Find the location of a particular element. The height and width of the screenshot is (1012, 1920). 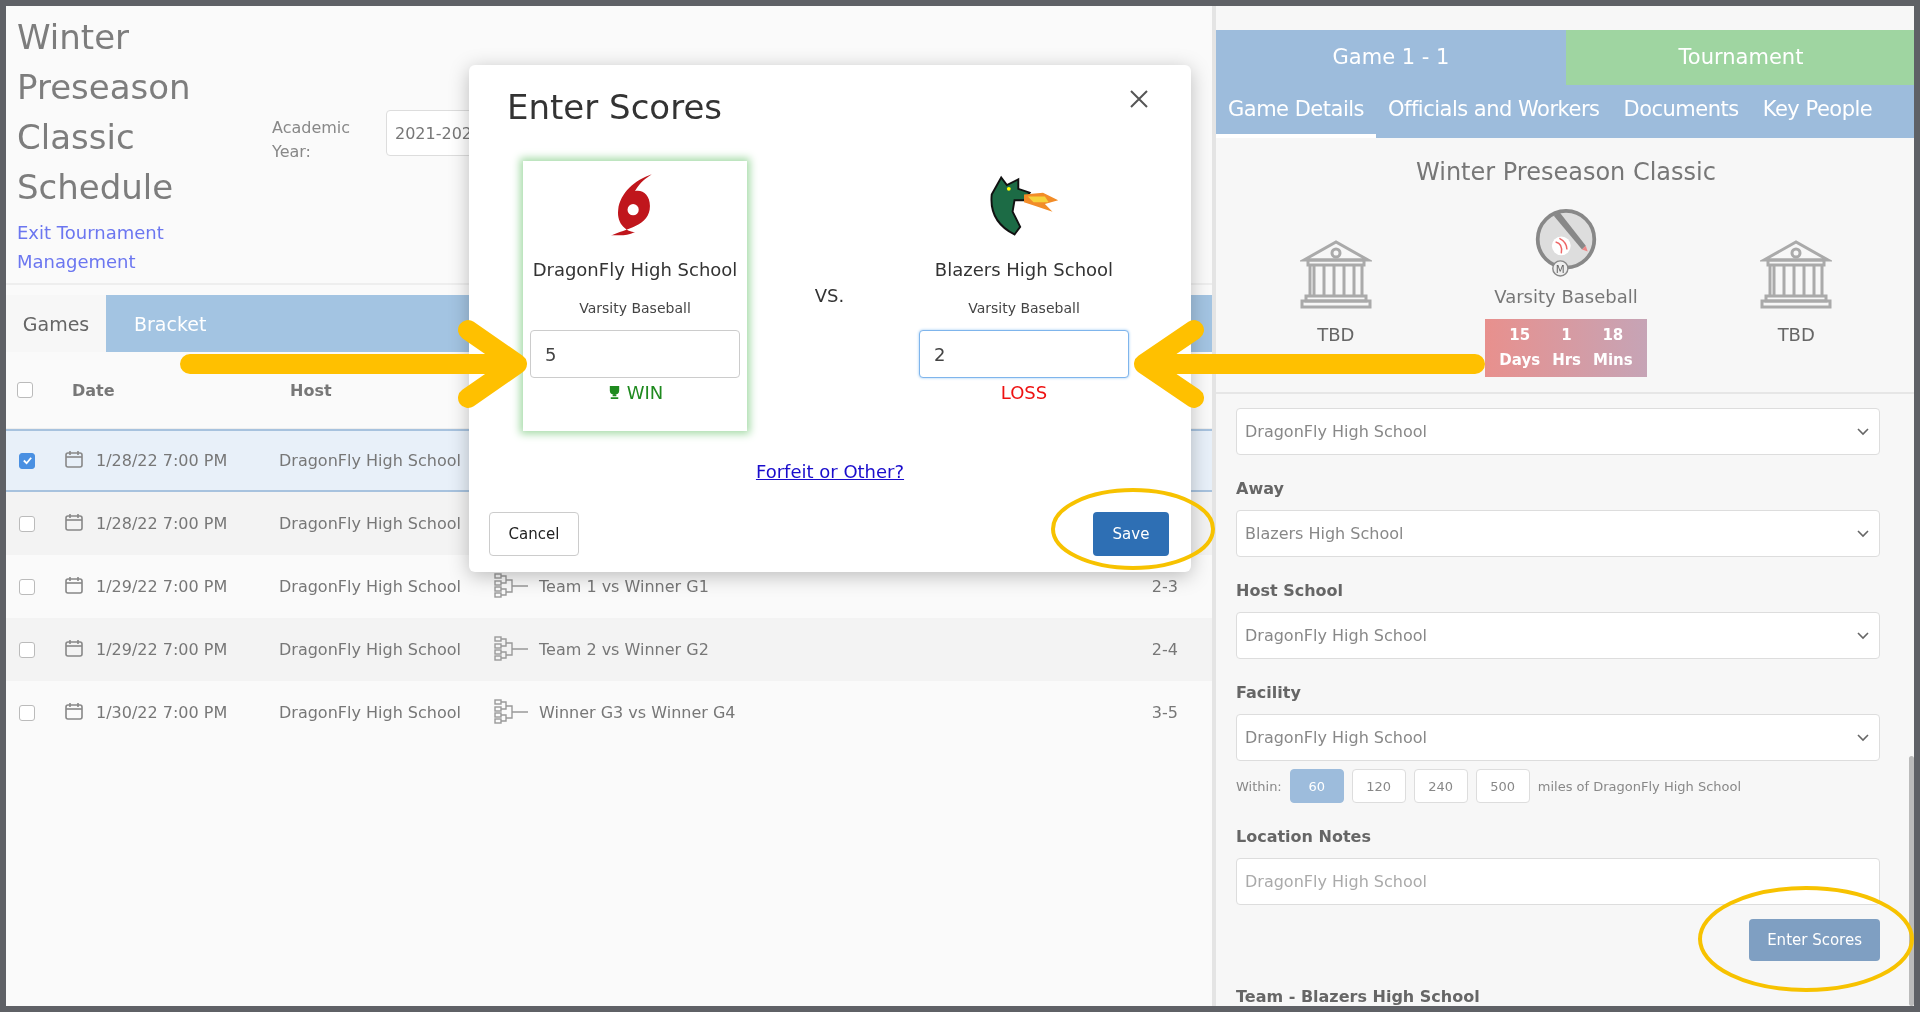

countdown-unit: Days is located at coordinates (1520, 360).